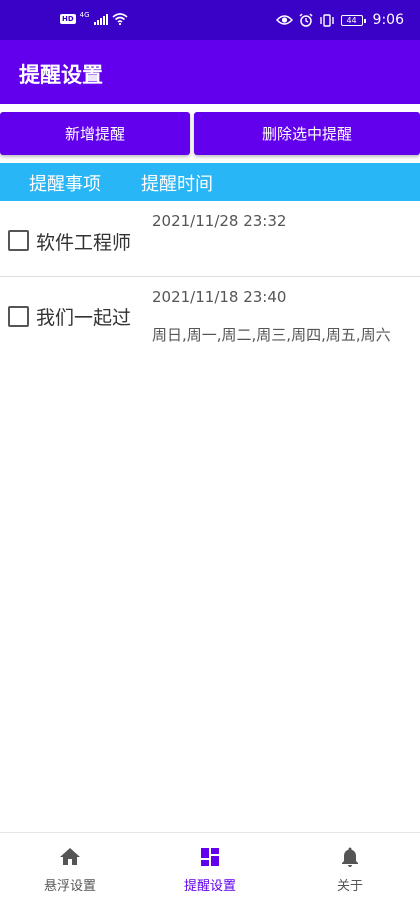 The image size is (420, 900). Describe the element at coordinates (306, 20) in the screenshot. I see `alarm-icon` at that location.